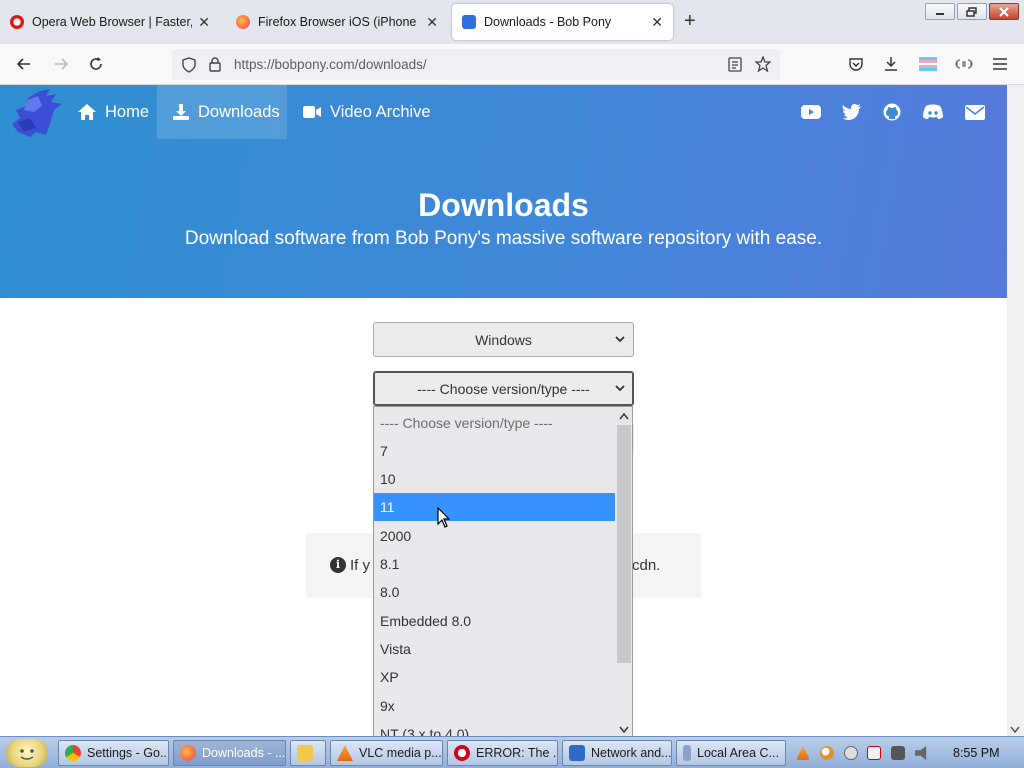 The image size is (1024, 768). I want to click on url-scheme: https://, so click(254, 64).